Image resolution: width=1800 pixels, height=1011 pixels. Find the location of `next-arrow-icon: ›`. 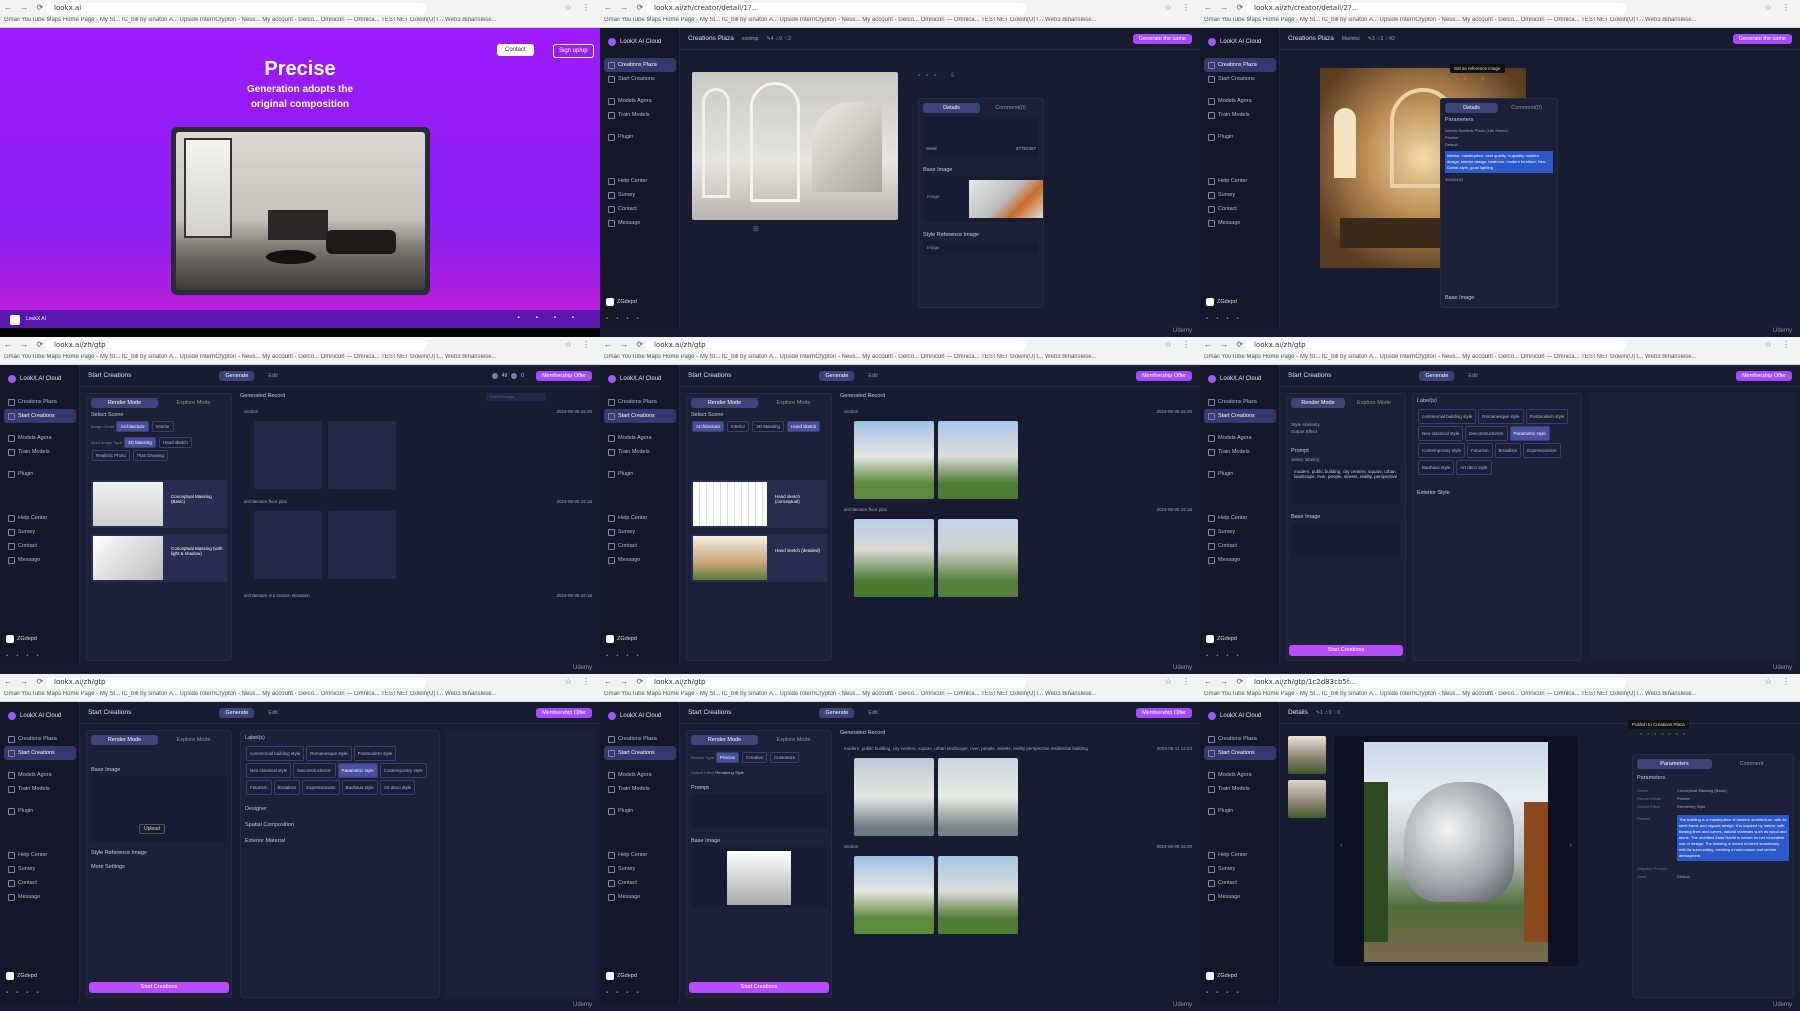

next-arrow-icon: › is located at coordinates (1570, 844).